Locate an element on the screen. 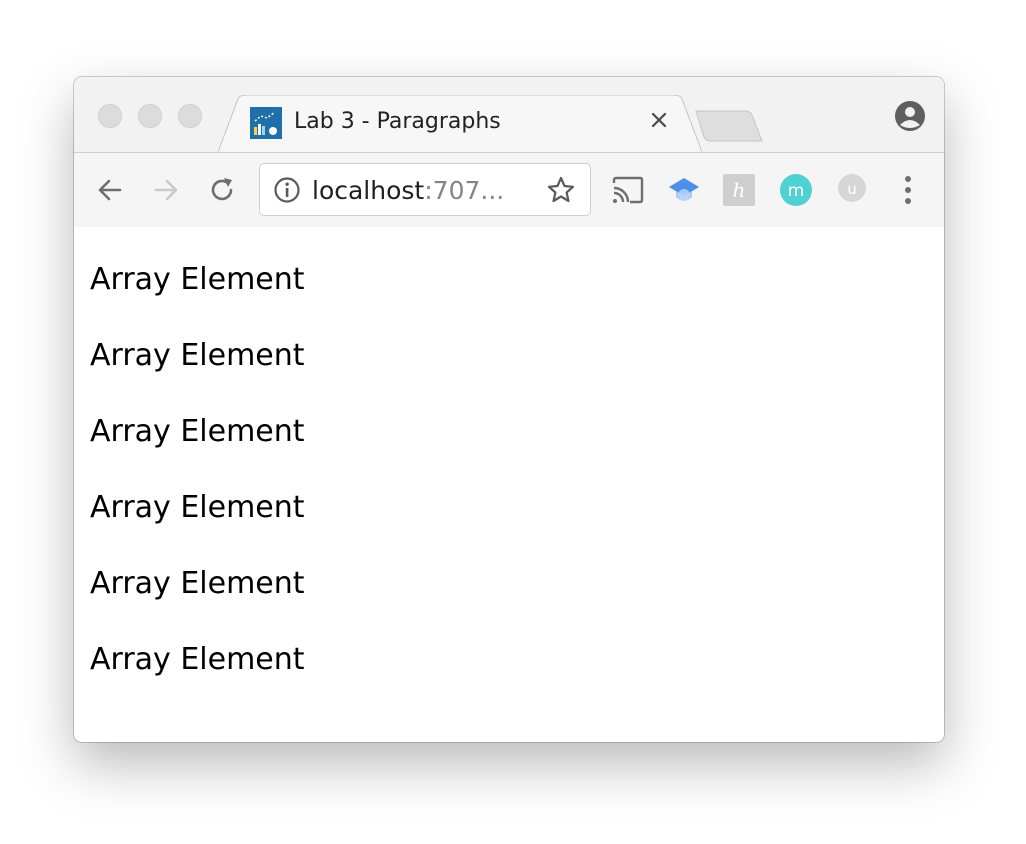  menu-kebab-icon is located at coordinates (908, 192).